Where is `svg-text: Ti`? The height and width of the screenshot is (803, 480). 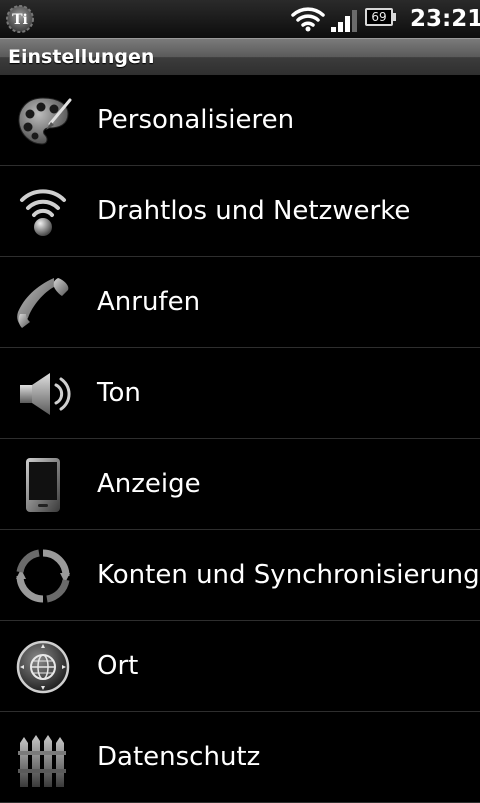 svg-text: Ti is located at coordinates (20, 20).